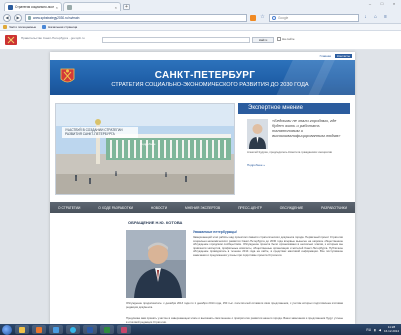 This screenshot has width=401, height=335. What do you see at coordinates (370, 4) in the screenshot?
I see `minimize-button: –` at bounding box center [370, 4].